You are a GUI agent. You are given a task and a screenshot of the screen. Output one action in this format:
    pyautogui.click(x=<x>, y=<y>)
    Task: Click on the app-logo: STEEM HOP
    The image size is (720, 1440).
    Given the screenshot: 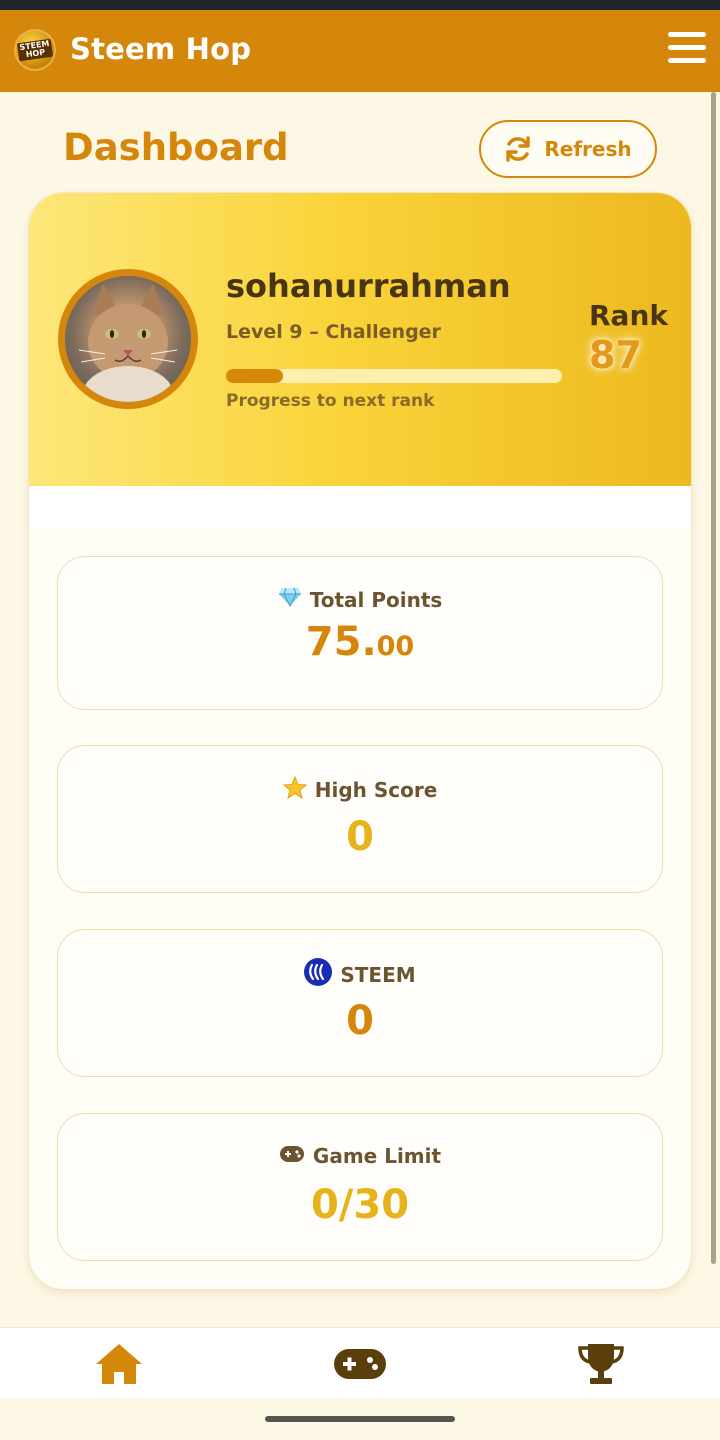 What is the action you would take?
    pyautogui.click(x=35, y=50)
    